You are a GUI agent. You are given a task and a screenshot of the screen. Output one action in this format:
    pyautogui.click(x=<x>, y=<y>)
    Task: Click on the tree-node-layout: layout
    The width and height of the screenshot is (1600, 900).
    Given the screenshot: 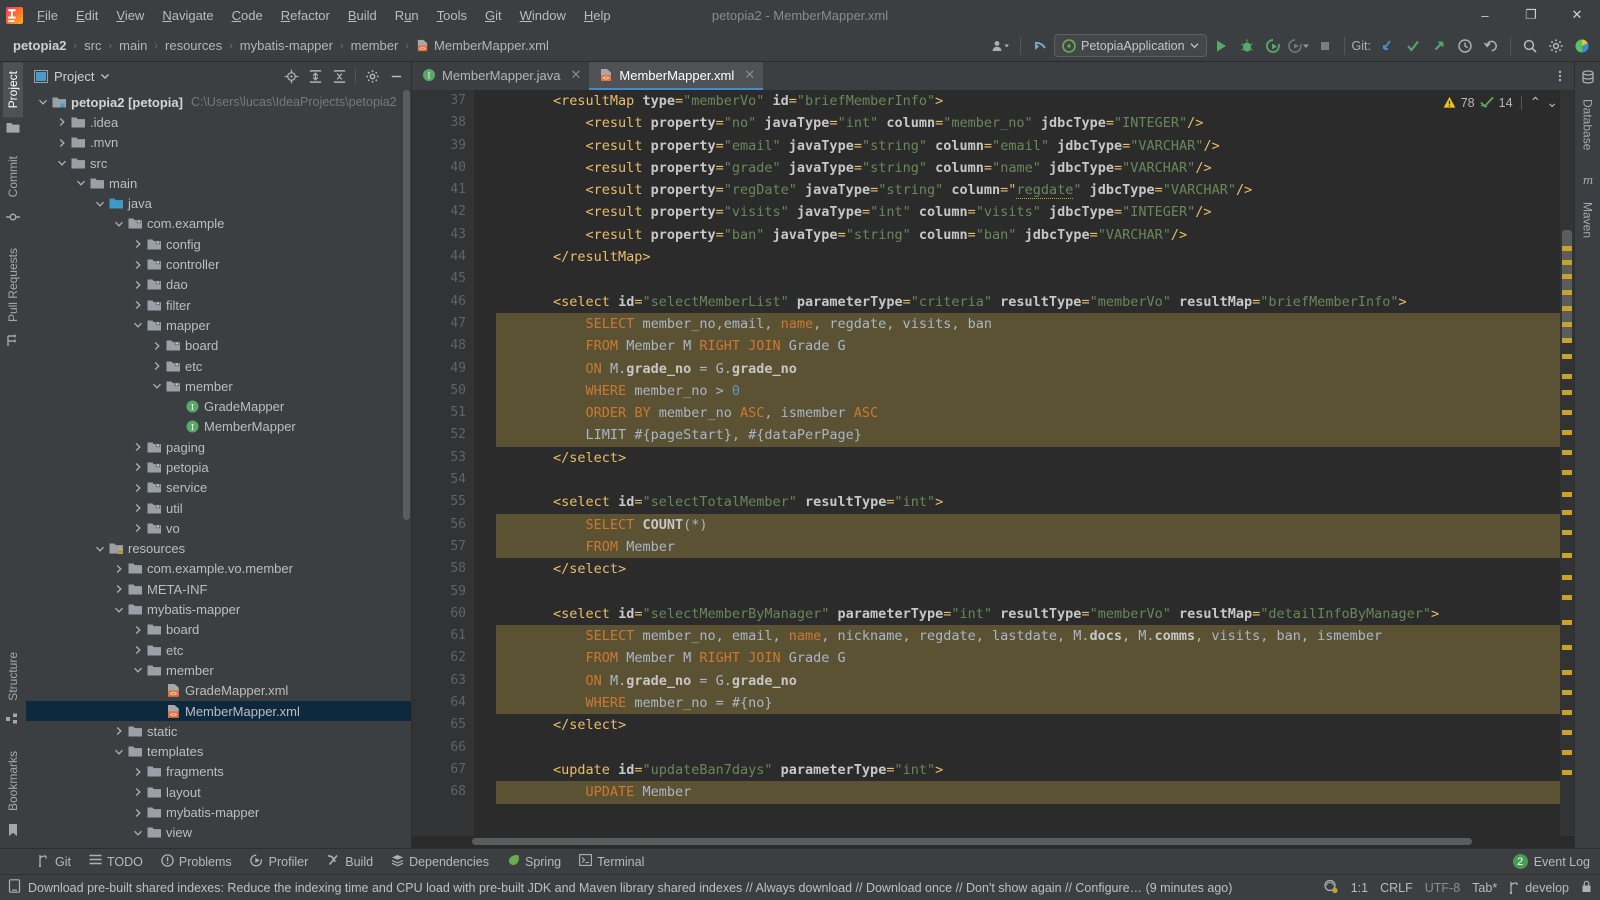 What is the action you would take?
    pyautogui.click(x=218, y=792)
    